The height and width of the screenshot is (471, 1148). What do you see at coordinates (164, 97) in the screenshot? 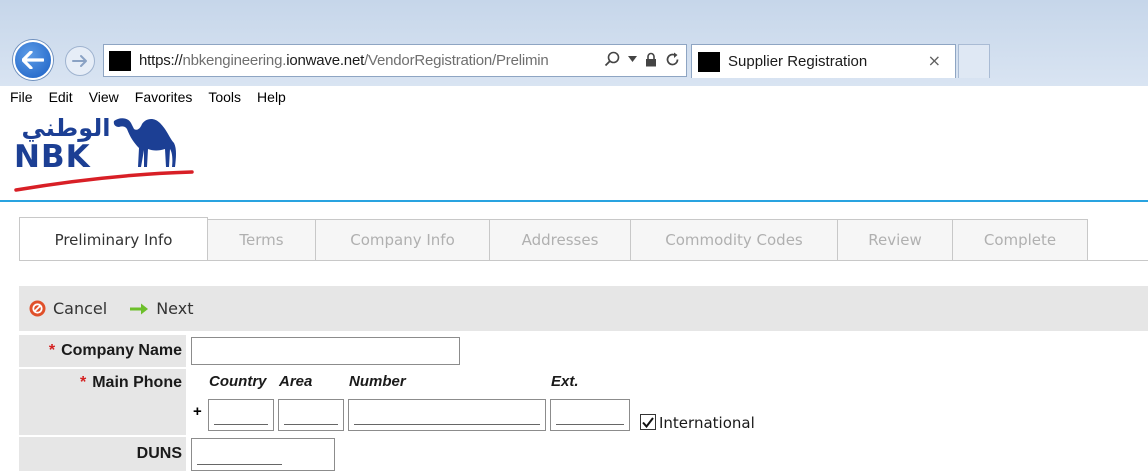
I see `menu-favorites: Favorites` at bounding box center [164, 97].